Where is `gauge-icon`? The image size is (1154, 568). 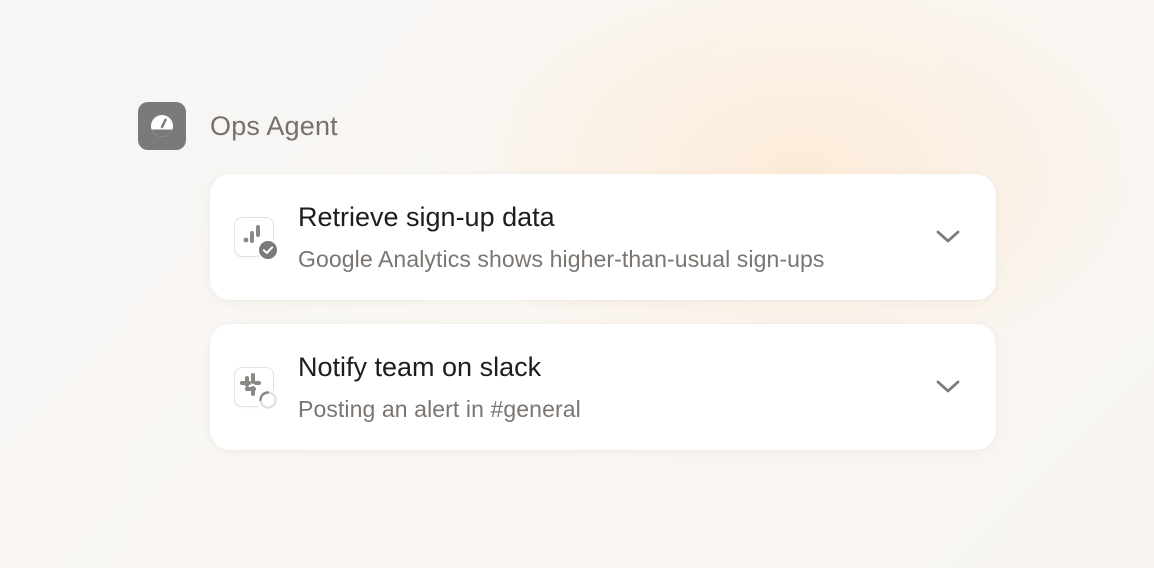
gauge-icon is located at coordinates (162, 126).